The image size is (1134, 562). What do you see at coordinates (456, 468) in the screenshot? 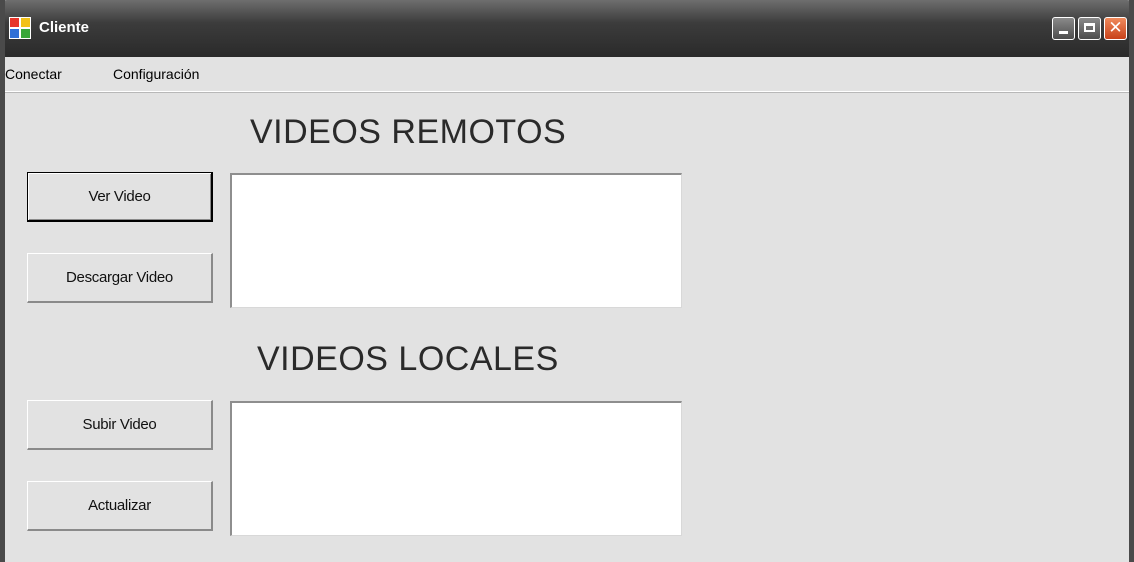
I see `local-videos-list` at bounding box center [456, 468].